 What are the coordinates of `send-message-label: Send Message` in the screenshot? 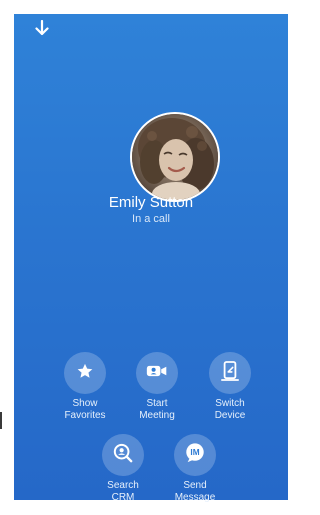 It's located at (195, 491).